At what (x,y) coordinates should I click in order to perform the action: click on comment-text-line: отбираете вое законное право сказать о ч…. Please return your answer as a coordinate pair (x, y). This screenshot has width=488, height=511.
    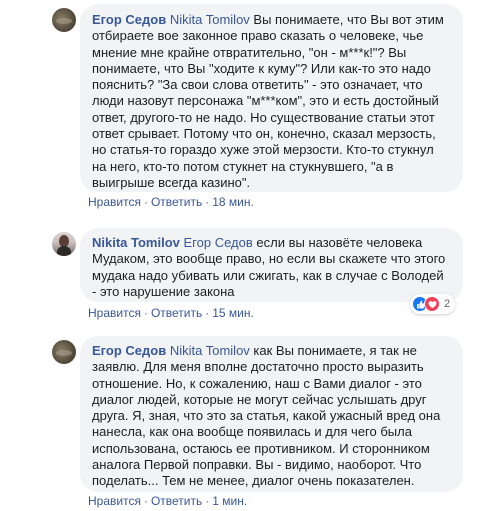
    Looking at the image, I should click on (258, 36).